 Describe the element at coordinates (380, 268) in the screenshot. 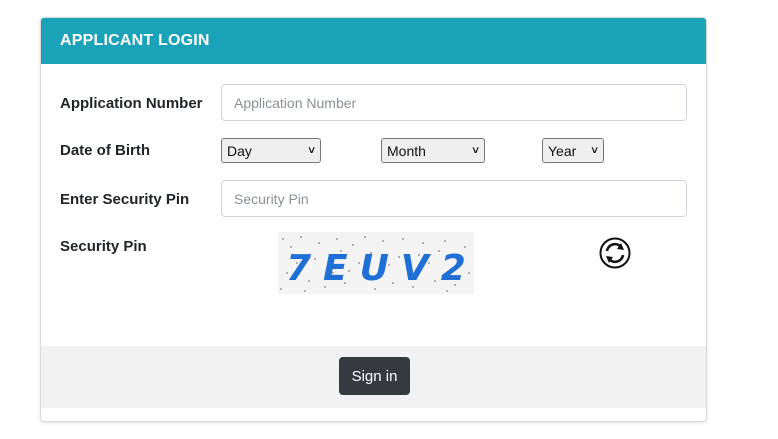

I see `captcha-text: 7EUV2` at that location.